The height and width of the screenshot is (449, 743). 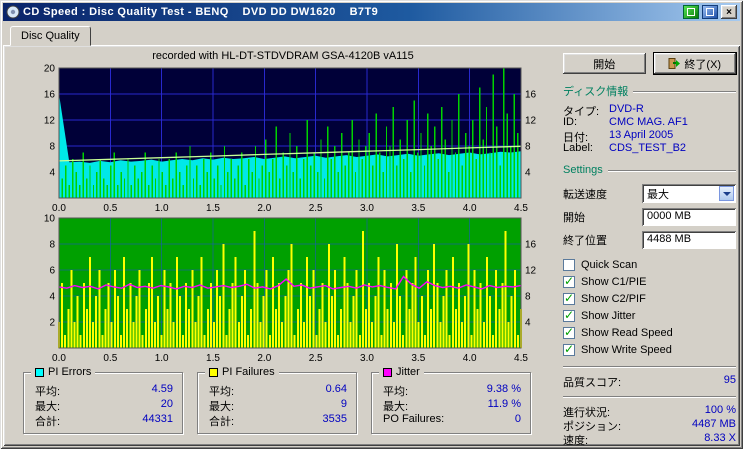 I want to click on exit-icon, so click(x=674, y=63).